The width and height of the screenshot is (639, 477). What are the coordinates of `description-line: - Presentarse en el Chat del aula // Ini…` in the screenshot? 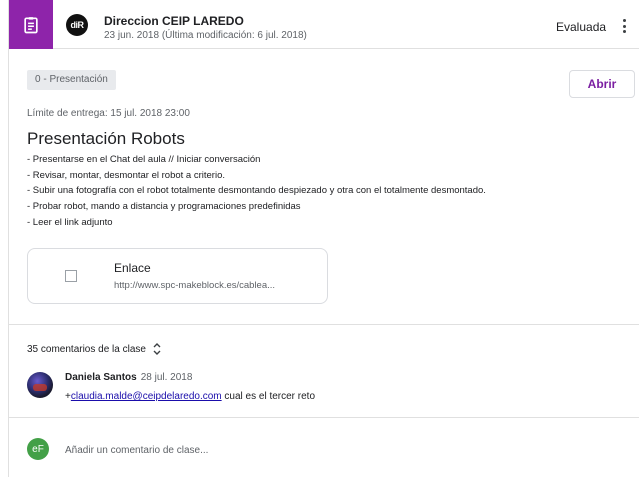 It's located at (144, 159).